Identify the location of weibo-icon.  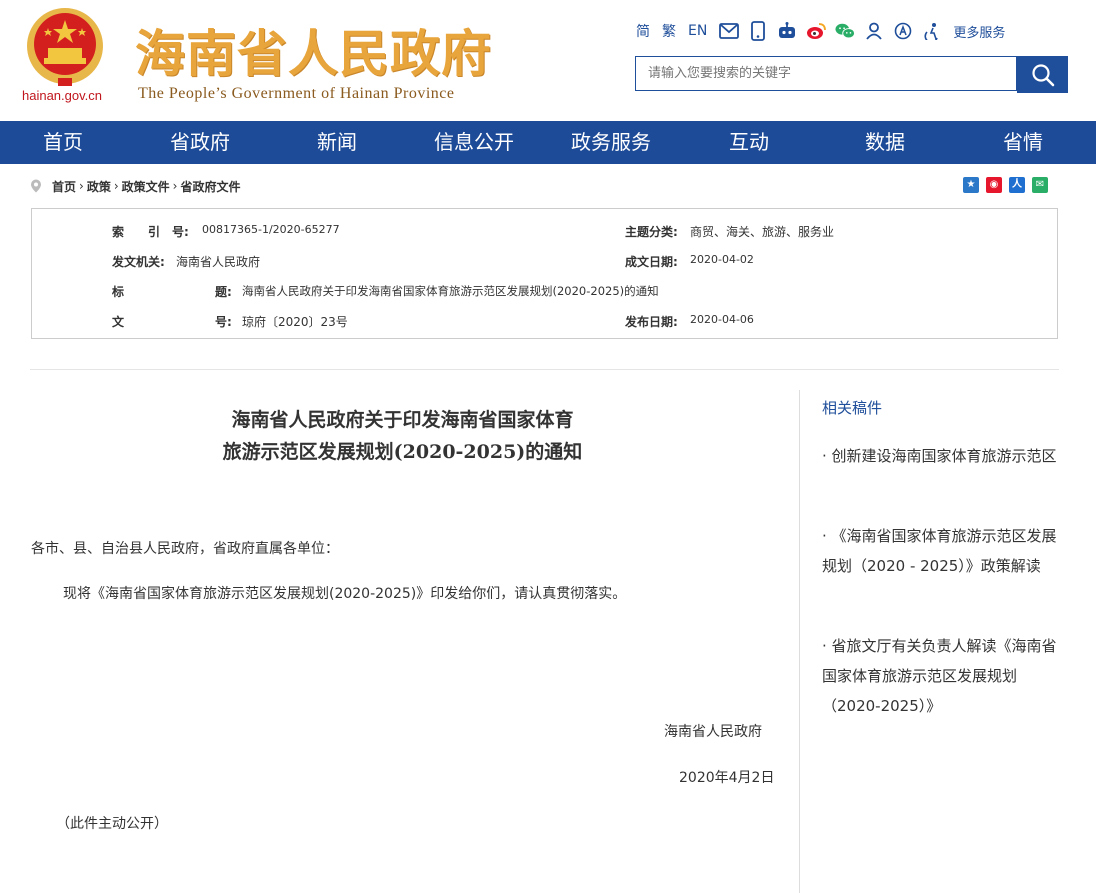
(816, 31).